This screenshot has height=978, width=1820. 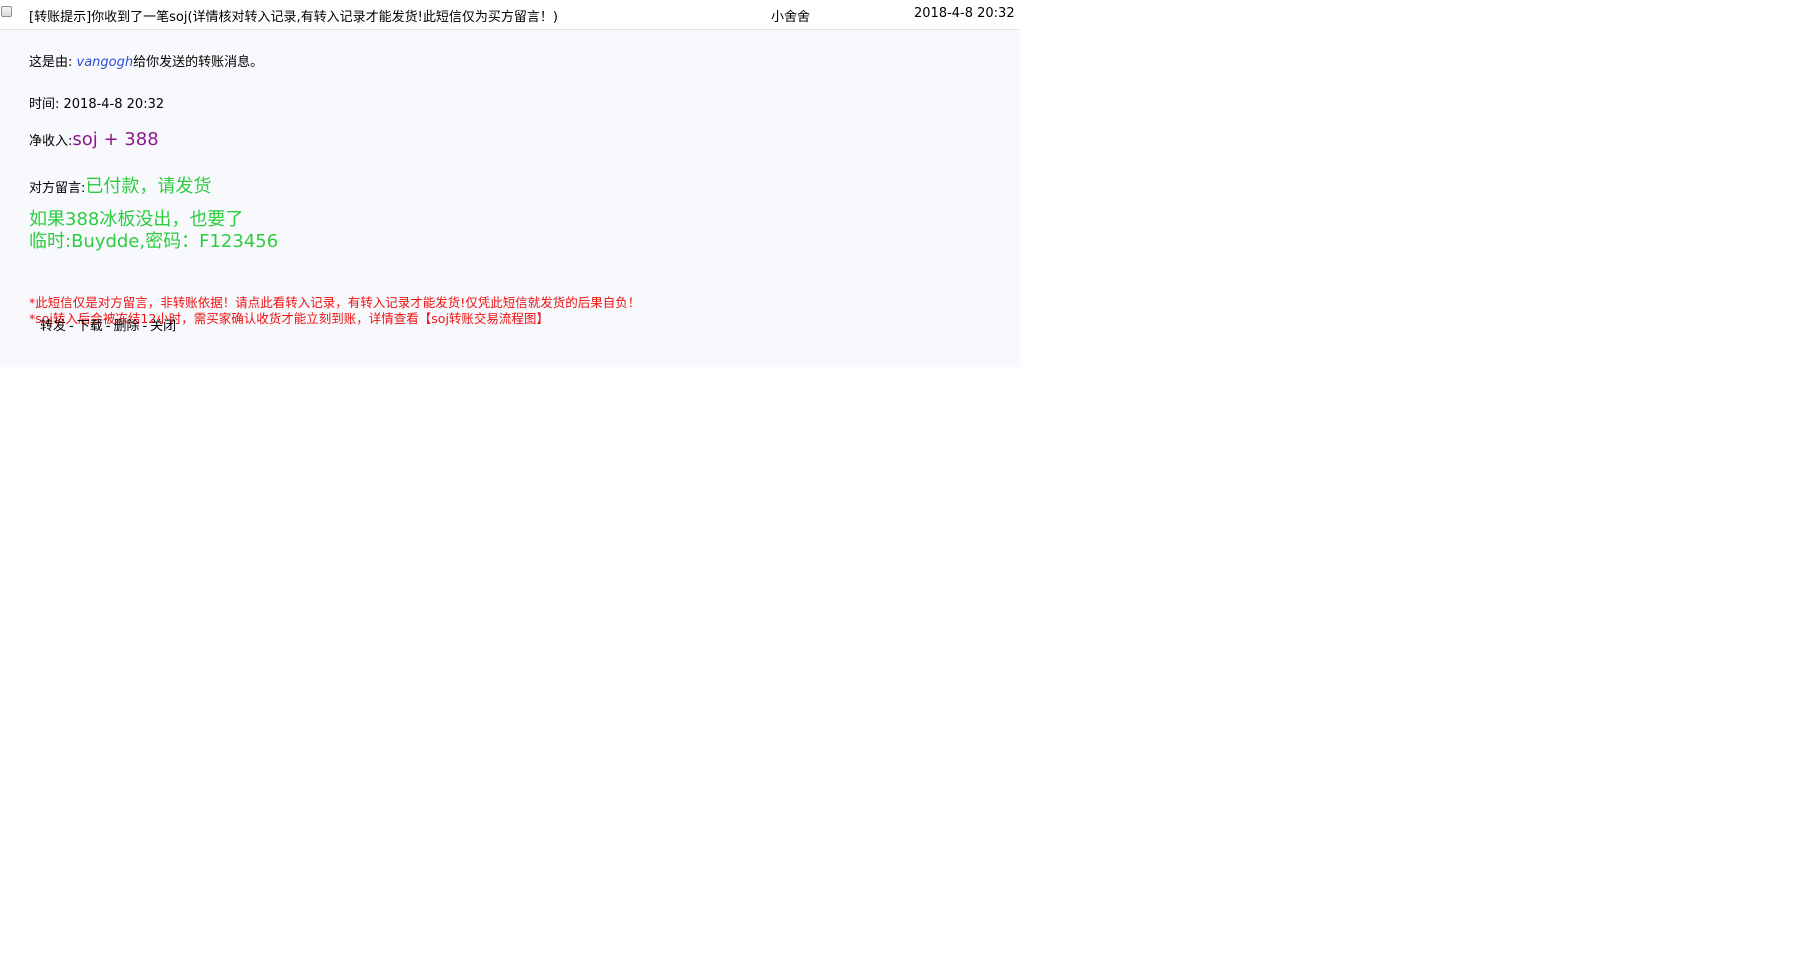 What do you see at coordinates (964, 13) in the screenshot?
I see `message-date: 2018-4-8 20:32` at bounding box center [964, 13].